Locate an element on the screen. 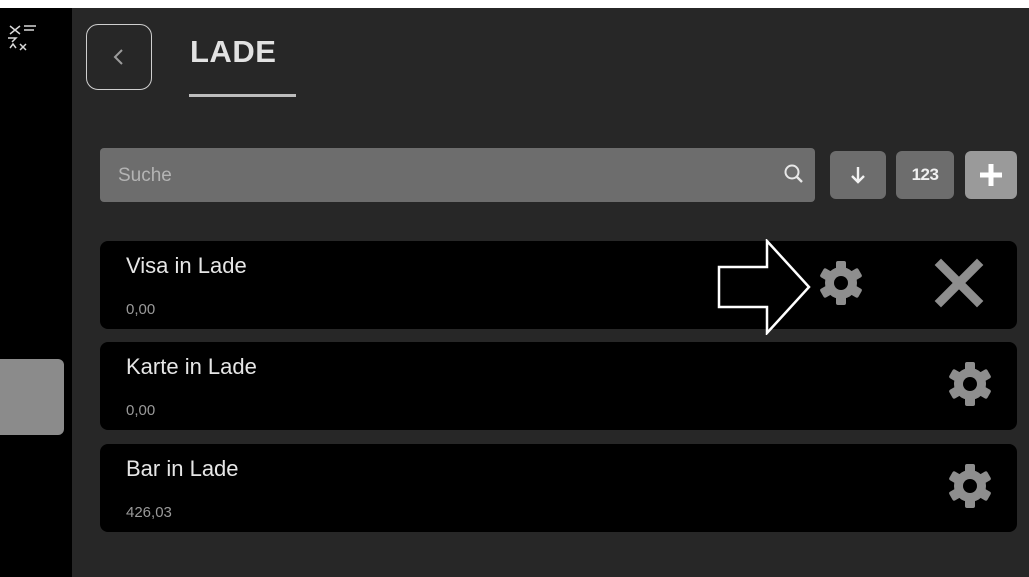 This screenshot has width=1029, height=577. item-name: Karte in Lade is located at coordinates (191, 366).